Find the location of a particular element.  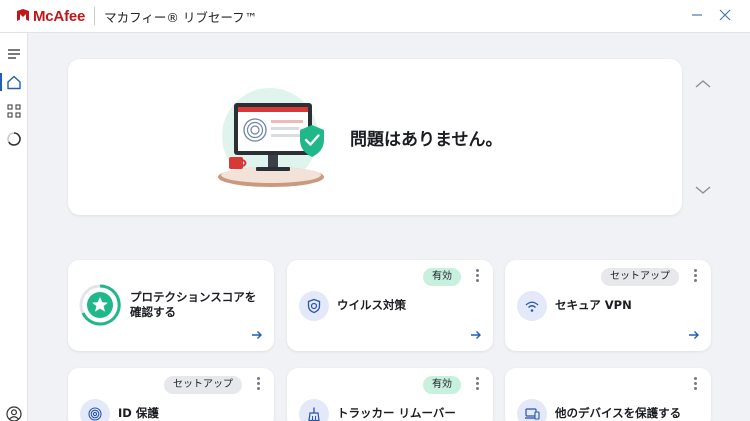

sidebar is located at coordinates (14, 227).